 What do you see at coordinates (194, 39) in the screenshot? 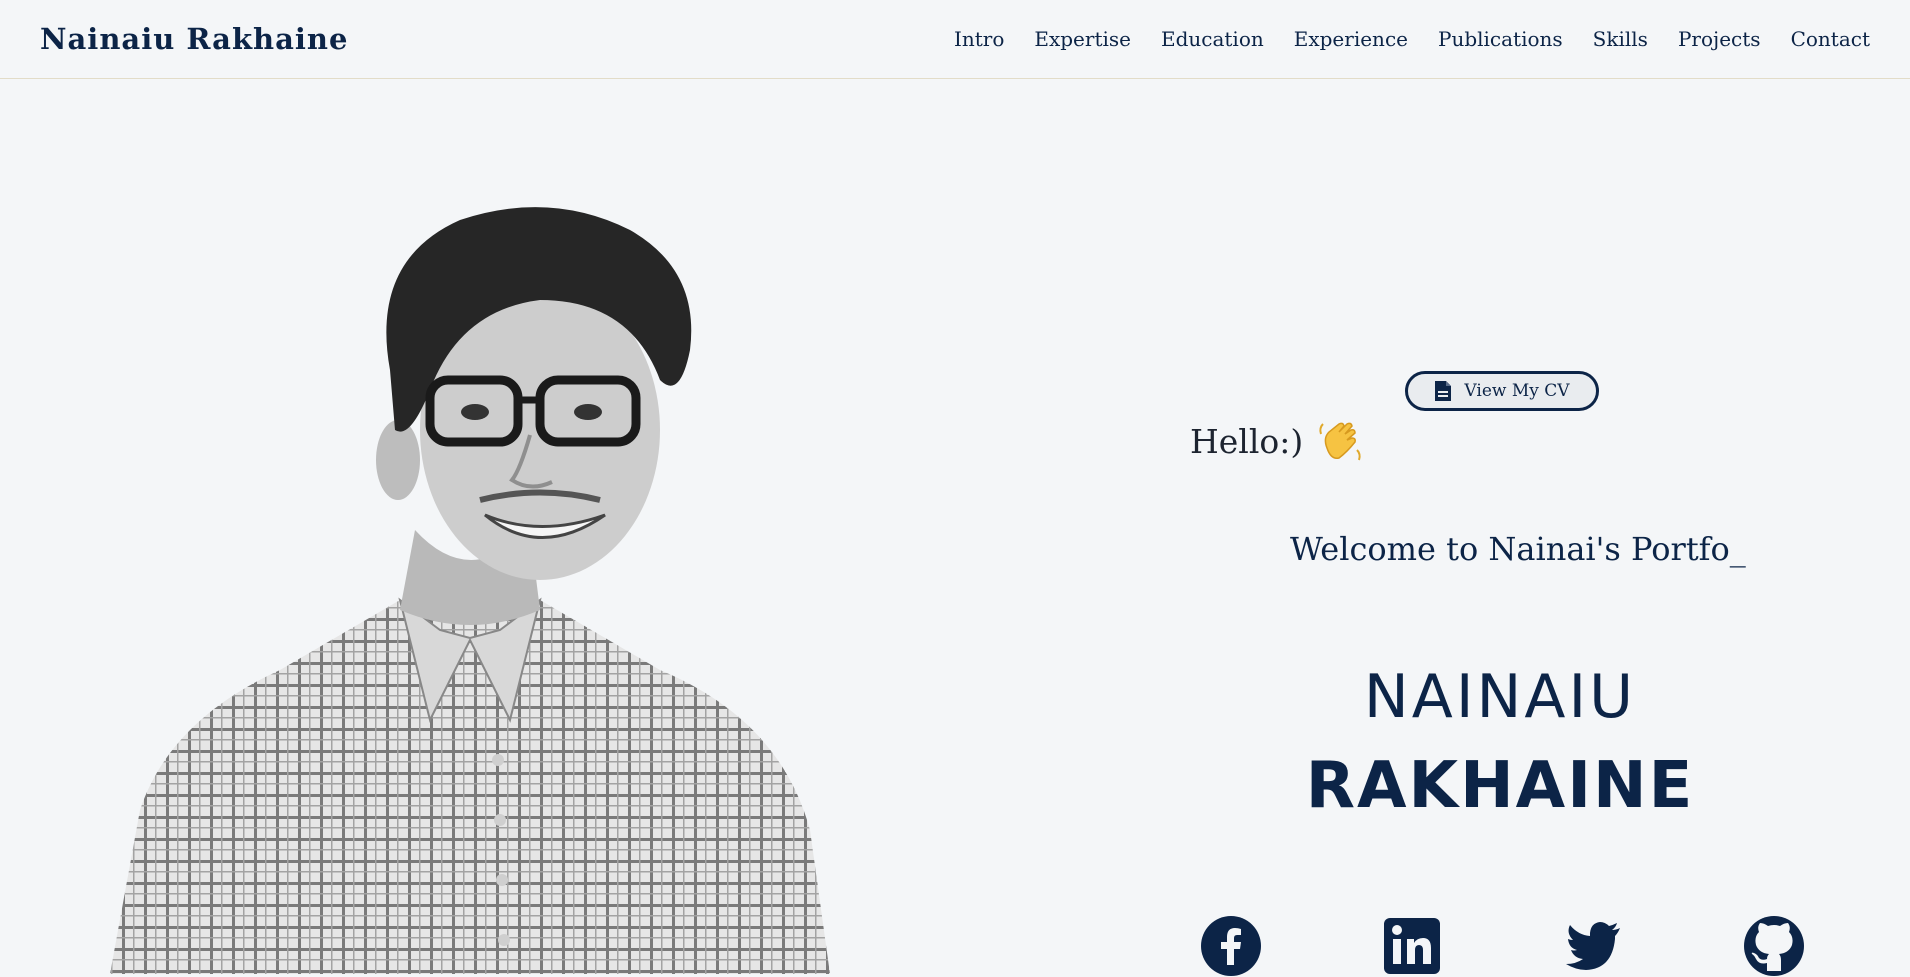
I see `brand-title: Nainaiu Rakhaine` at bounding box center [194, 39].